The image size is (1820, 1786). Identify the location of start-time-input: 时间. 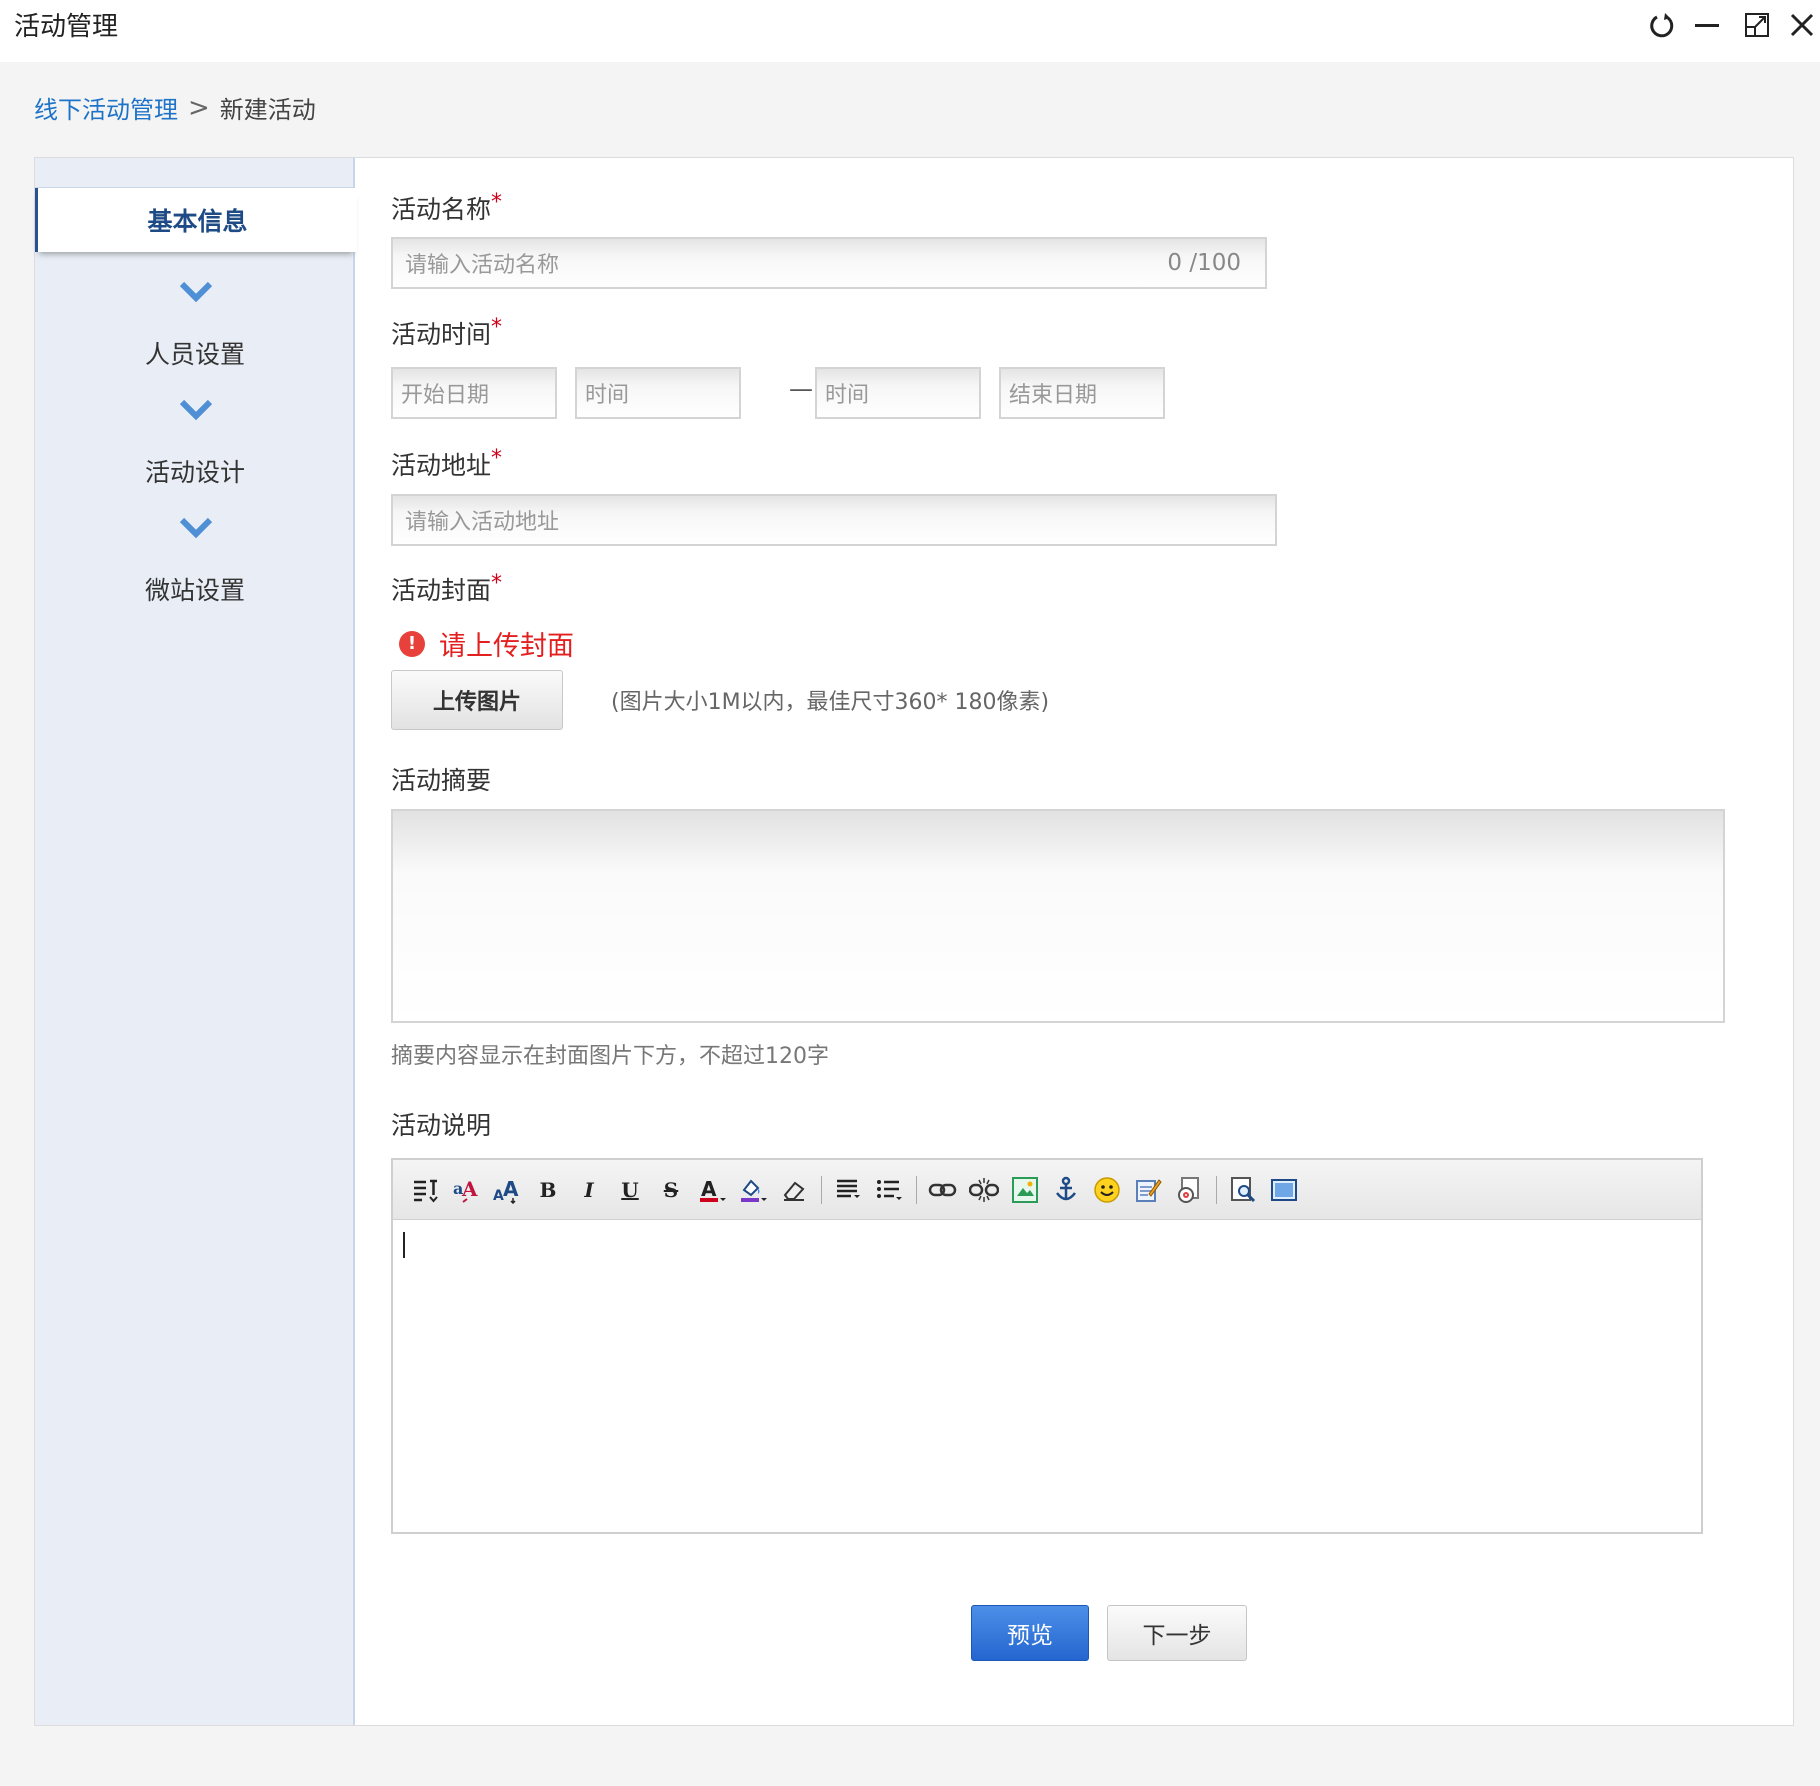
(658, 393).